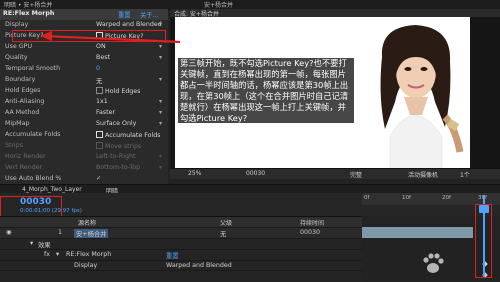 This screenshot has width=500, height=282. Describe the element at coordinates (255, 173) in the screenshot. I see `viewer-timecode: 00030` at that location.